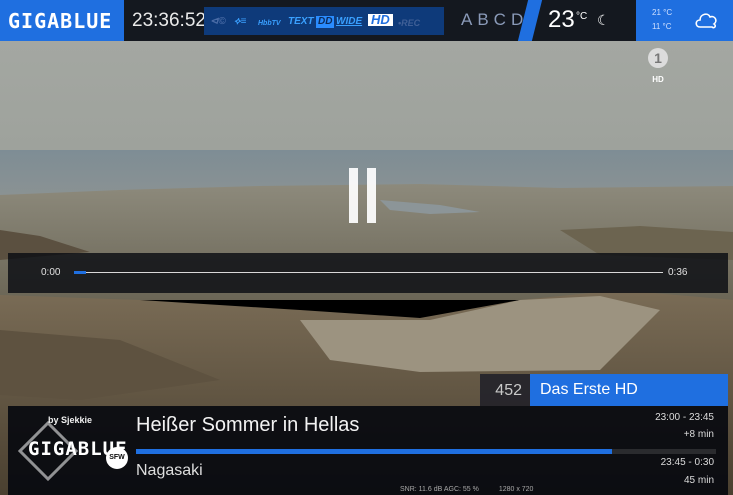 The width and height of the screenshot is (733, 495). Describe the element at coordinates (684, 20) in the screenshot. I see `weather-forecast: 21 °C 11 °C` at that location.